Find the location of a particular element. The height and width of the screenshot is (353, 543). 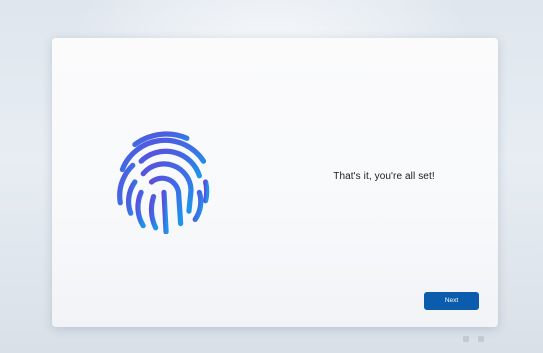

fingerprint-icon is located at coordinates (164, 182).